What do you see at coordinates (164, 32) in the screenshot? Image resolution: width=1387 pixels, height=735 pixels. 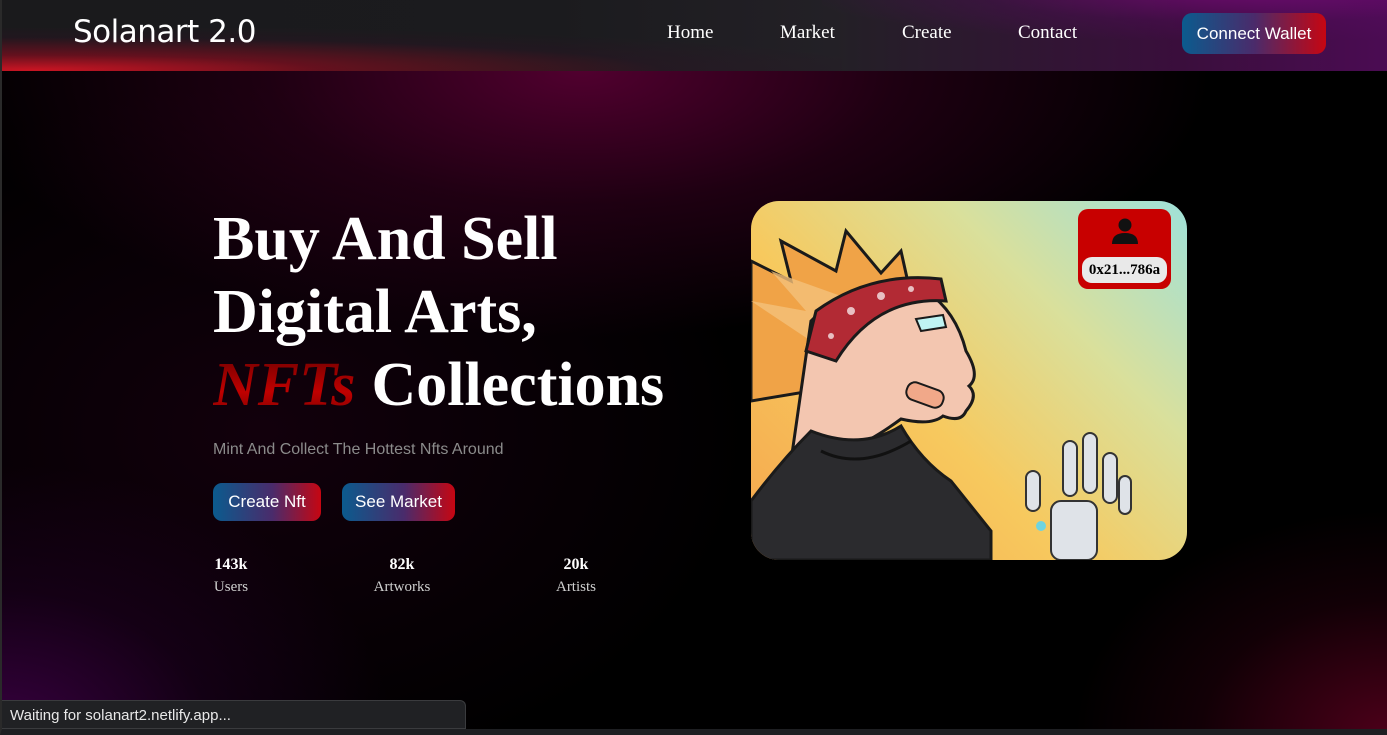 I see `site-logo: Solanart 2.0` at bounding box center [164, 32].